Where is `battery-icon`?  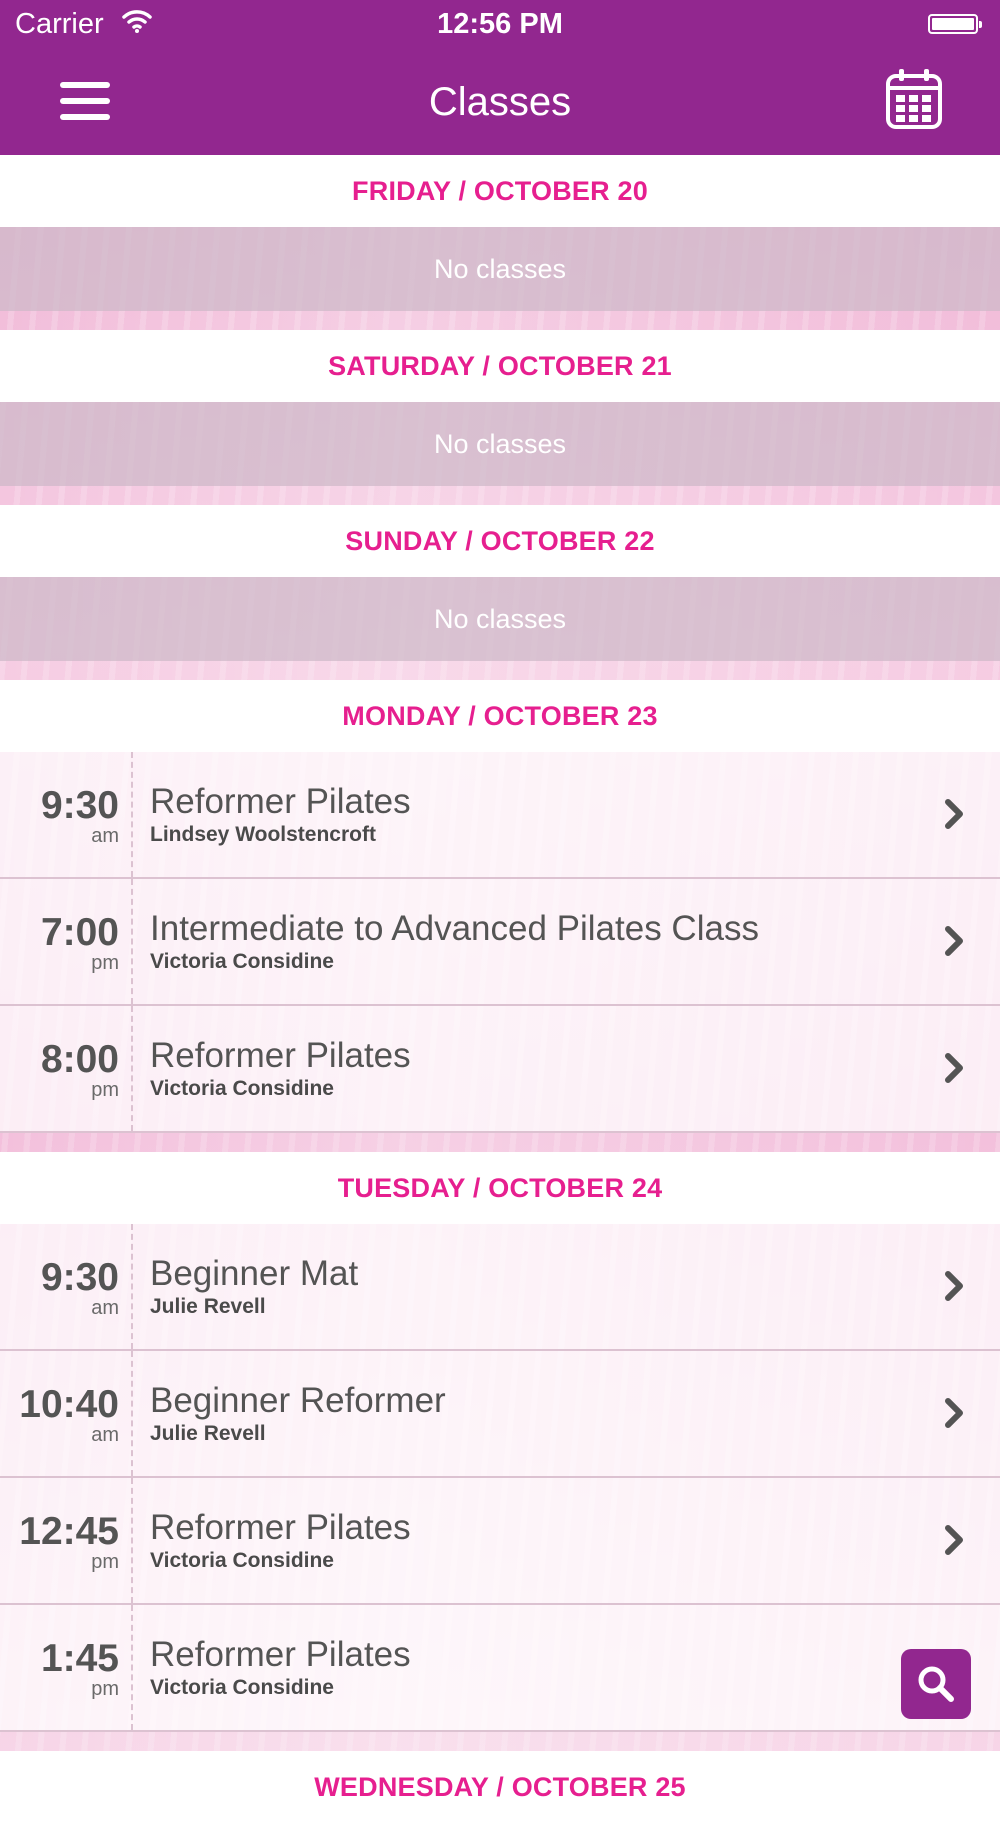 battery-icon is located at coordinates (955, 24).